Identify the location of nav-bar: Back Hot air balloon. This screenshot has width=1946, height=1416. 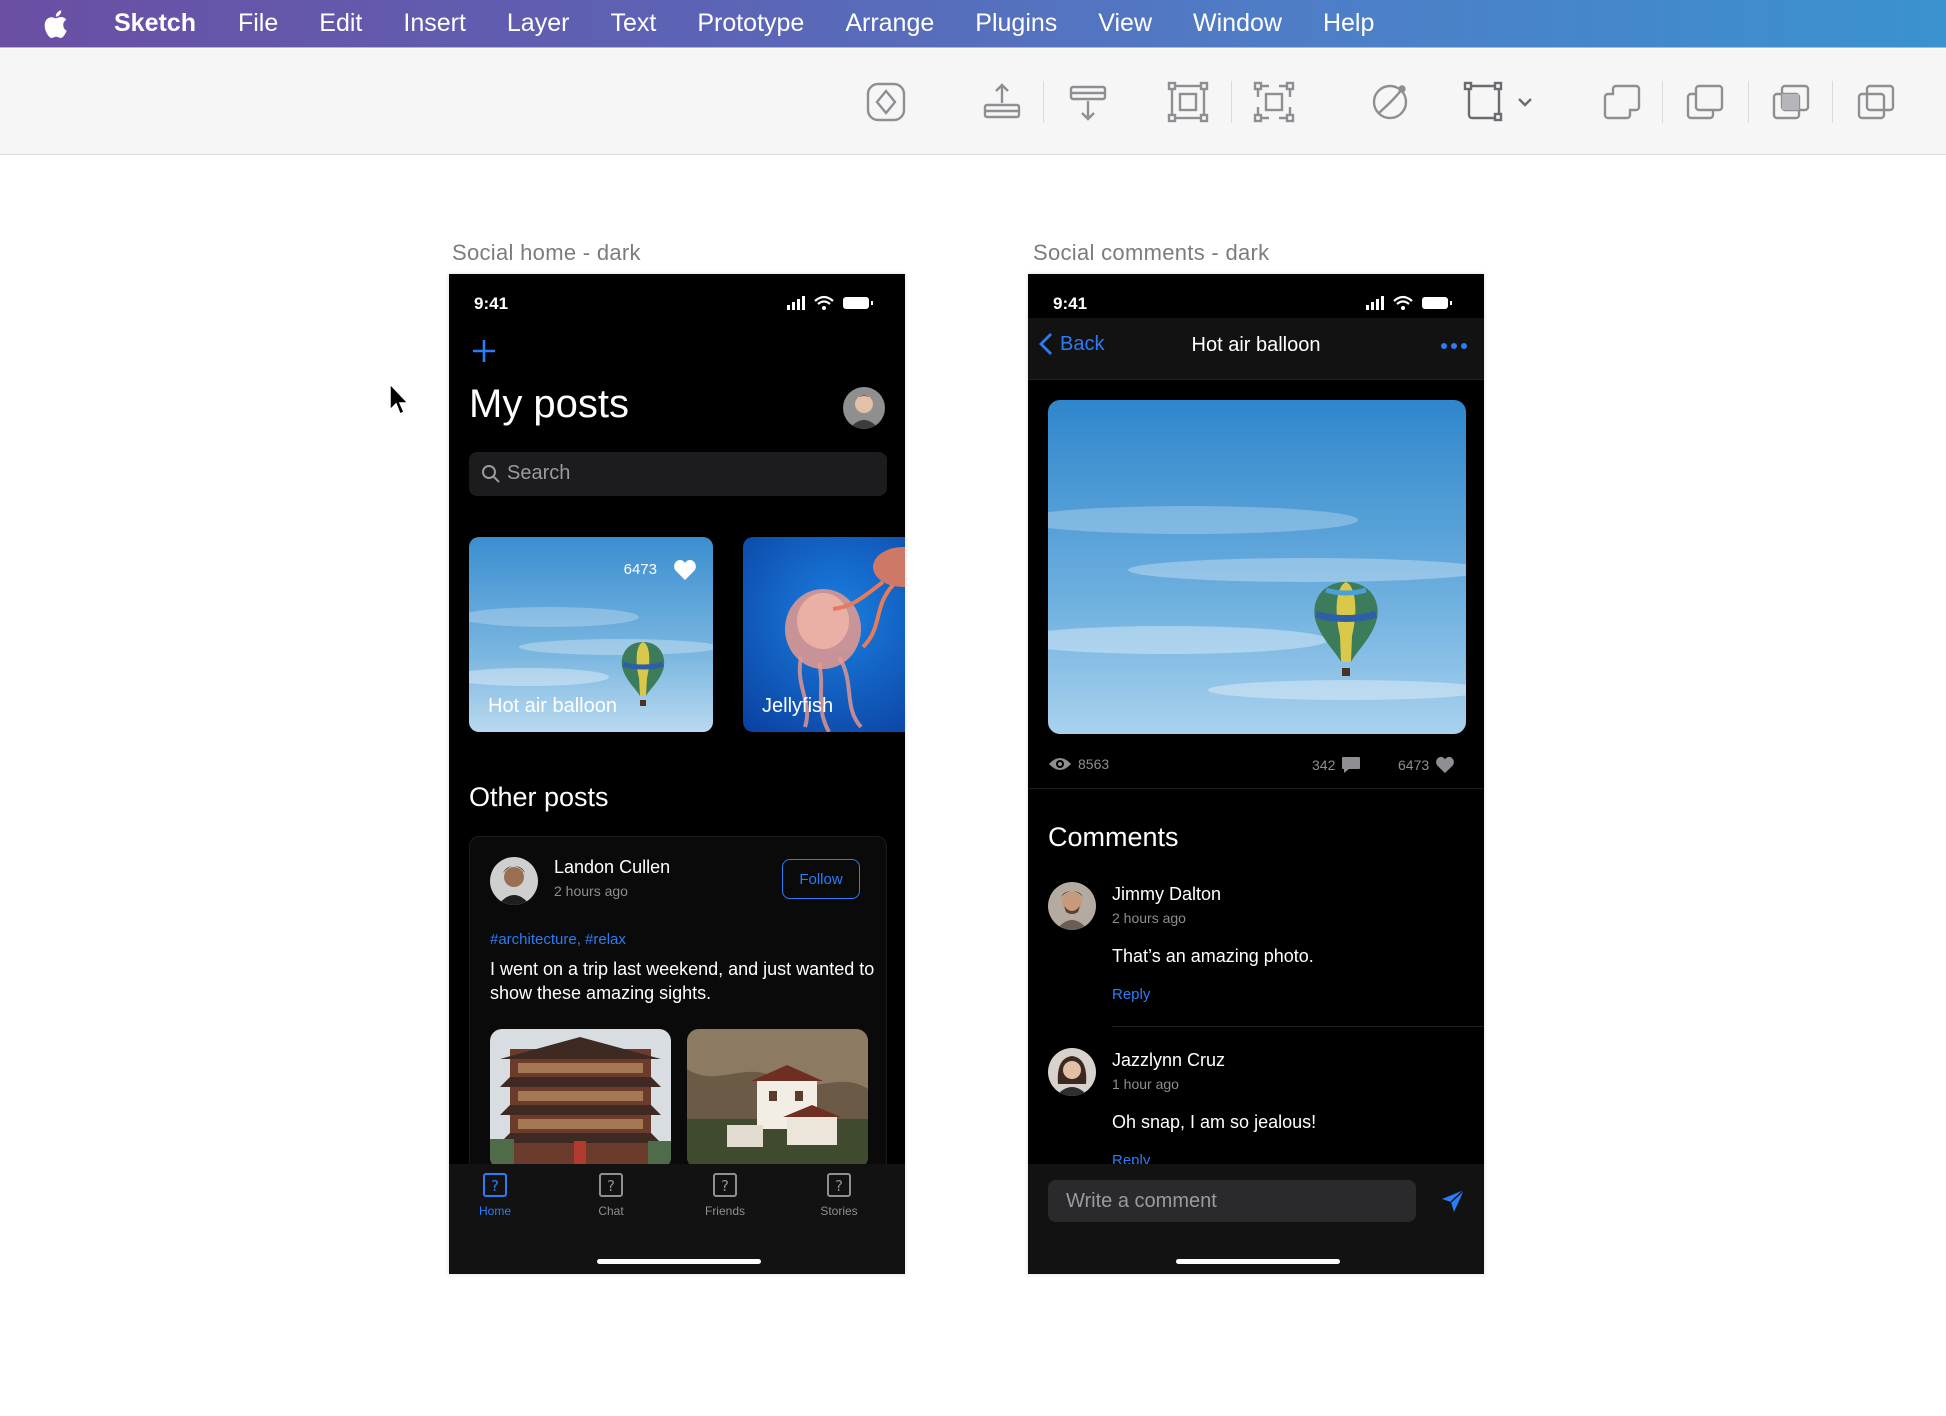
(1256, 349).